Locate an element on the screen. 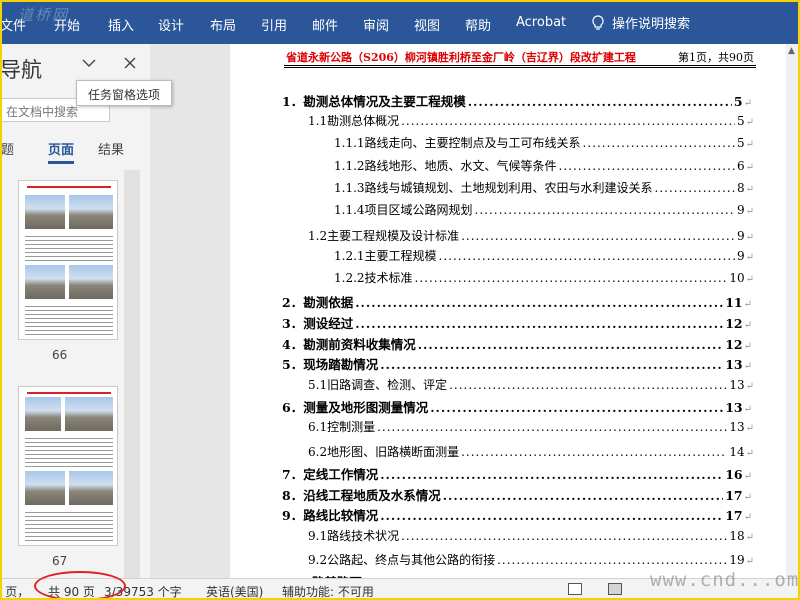 The image size is (800, 600). toc-entry: 2．勘测依据 11↵ is located at coordinates (517, 301).